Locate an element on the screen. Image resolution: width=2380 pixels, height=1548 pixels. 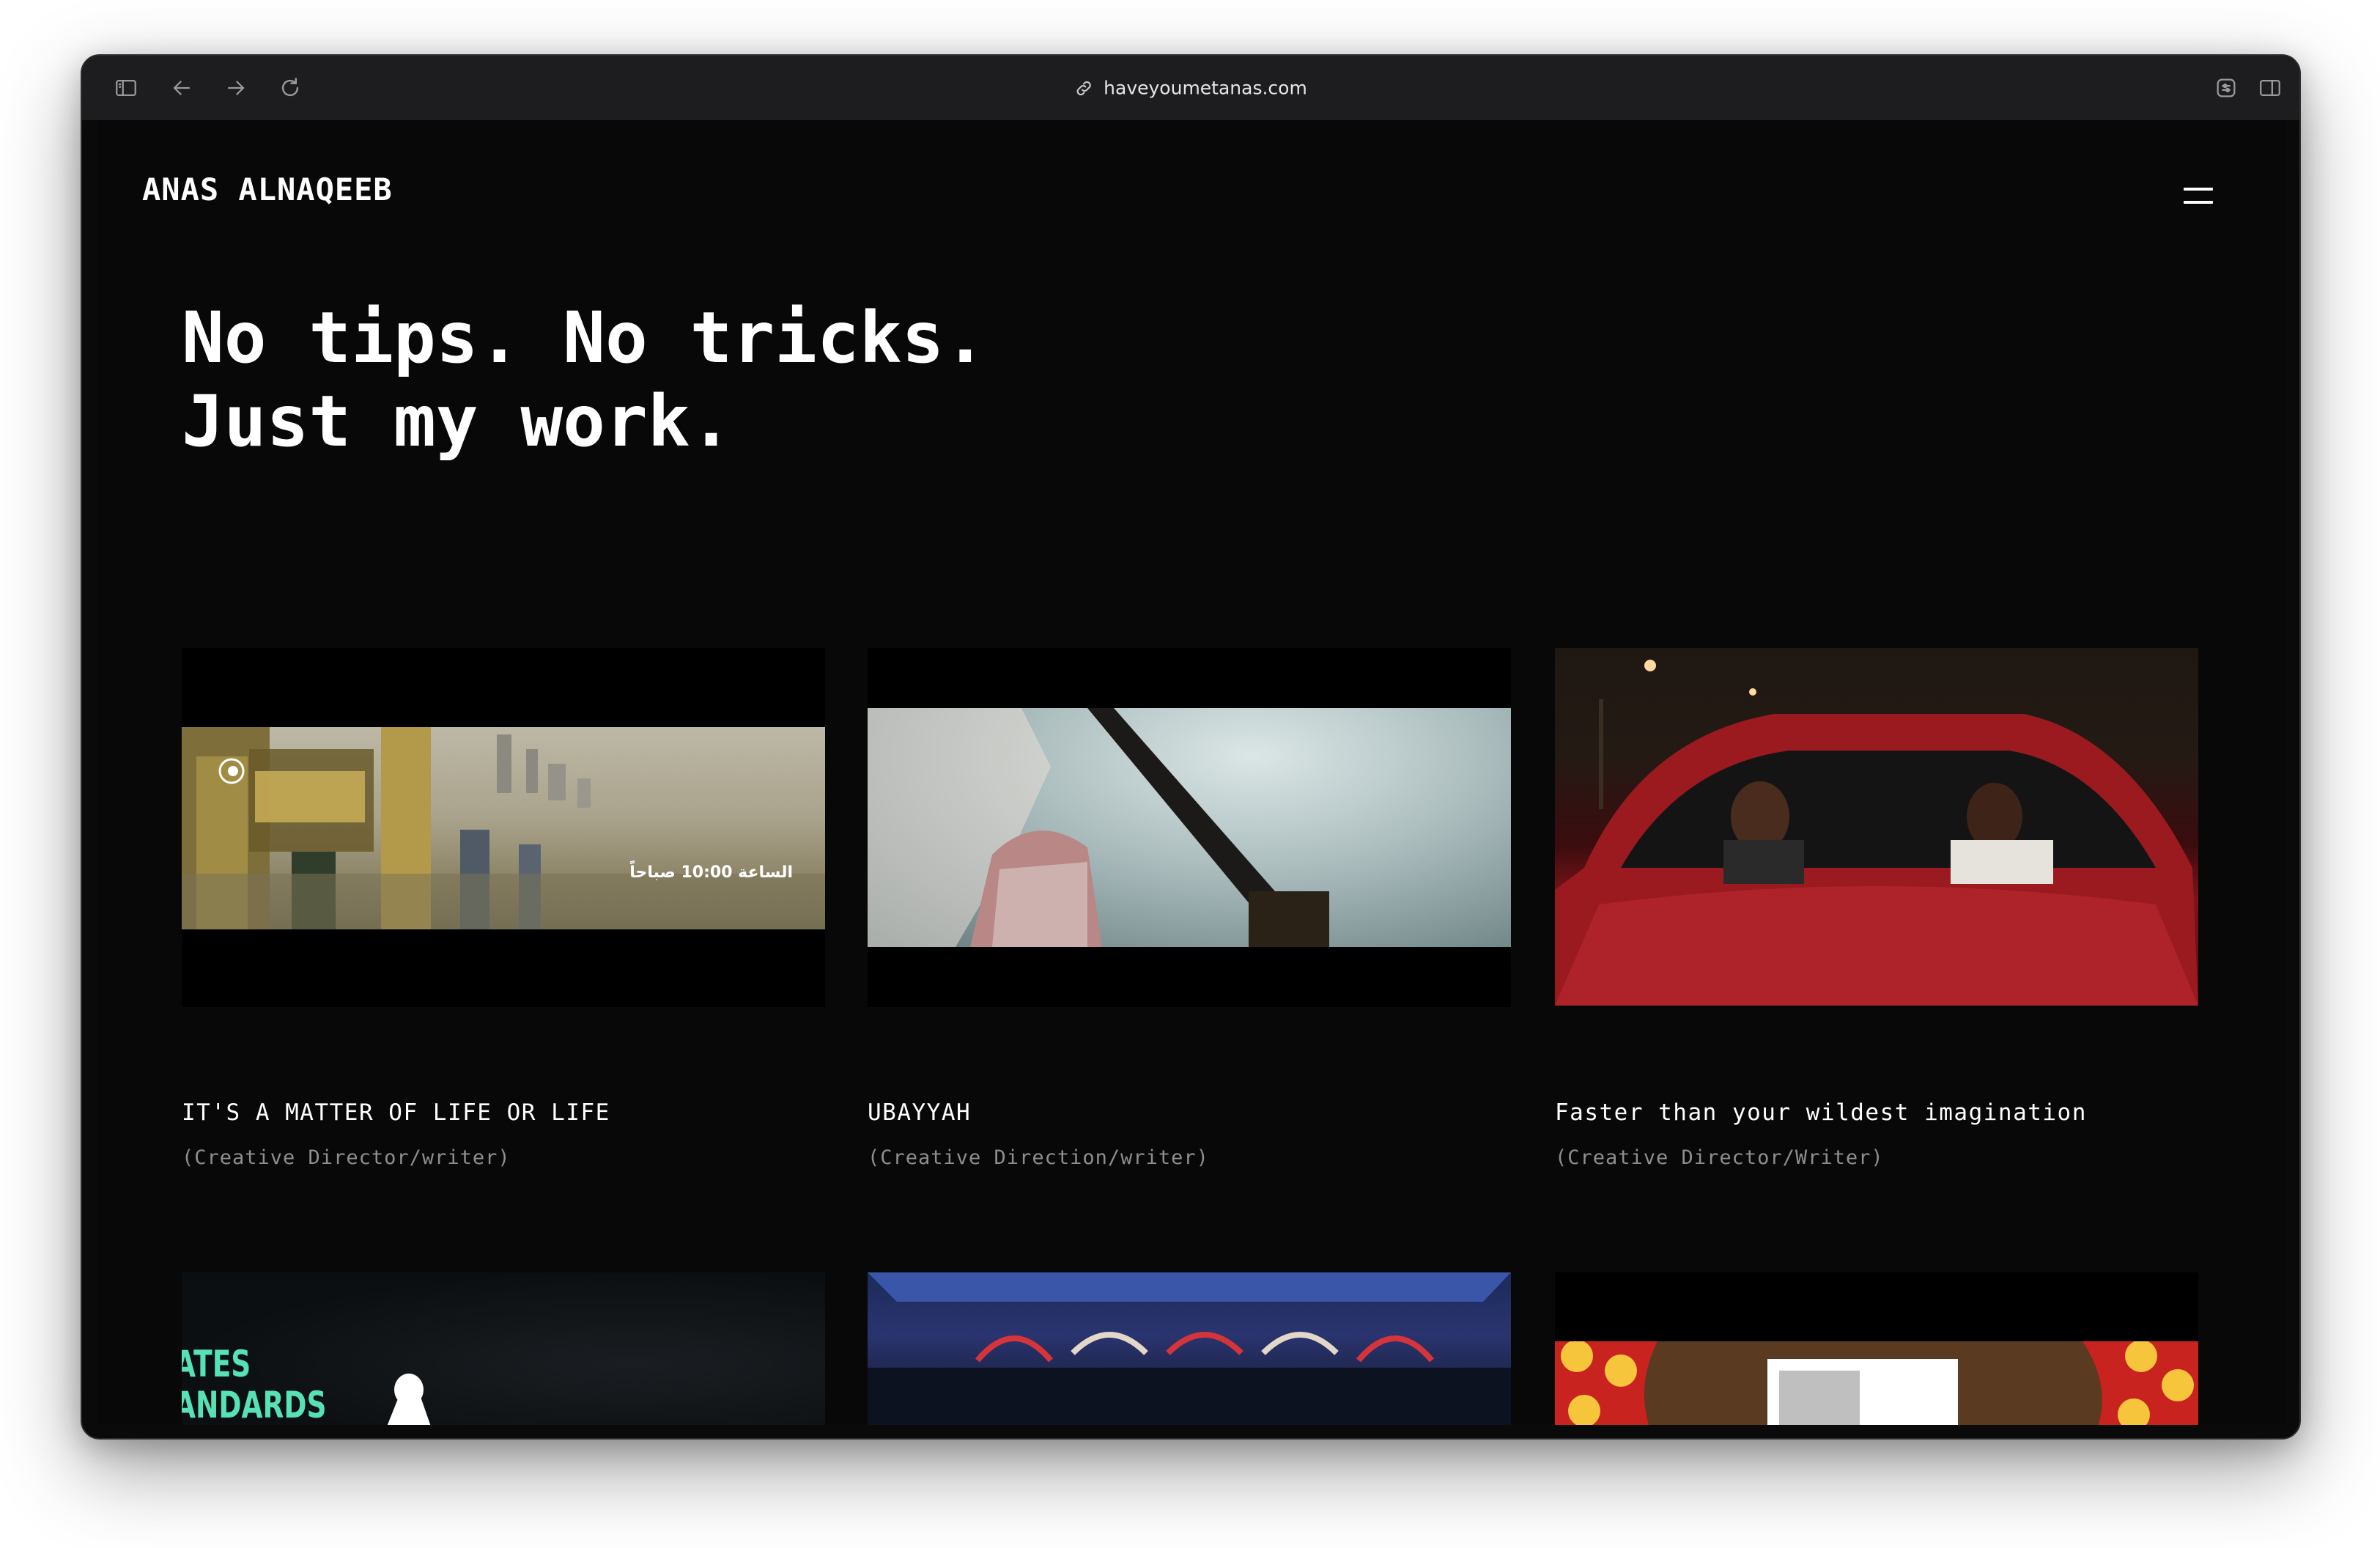
browser-toolbar: haveyoumetanas.com is located at coordinates (1190, 88).